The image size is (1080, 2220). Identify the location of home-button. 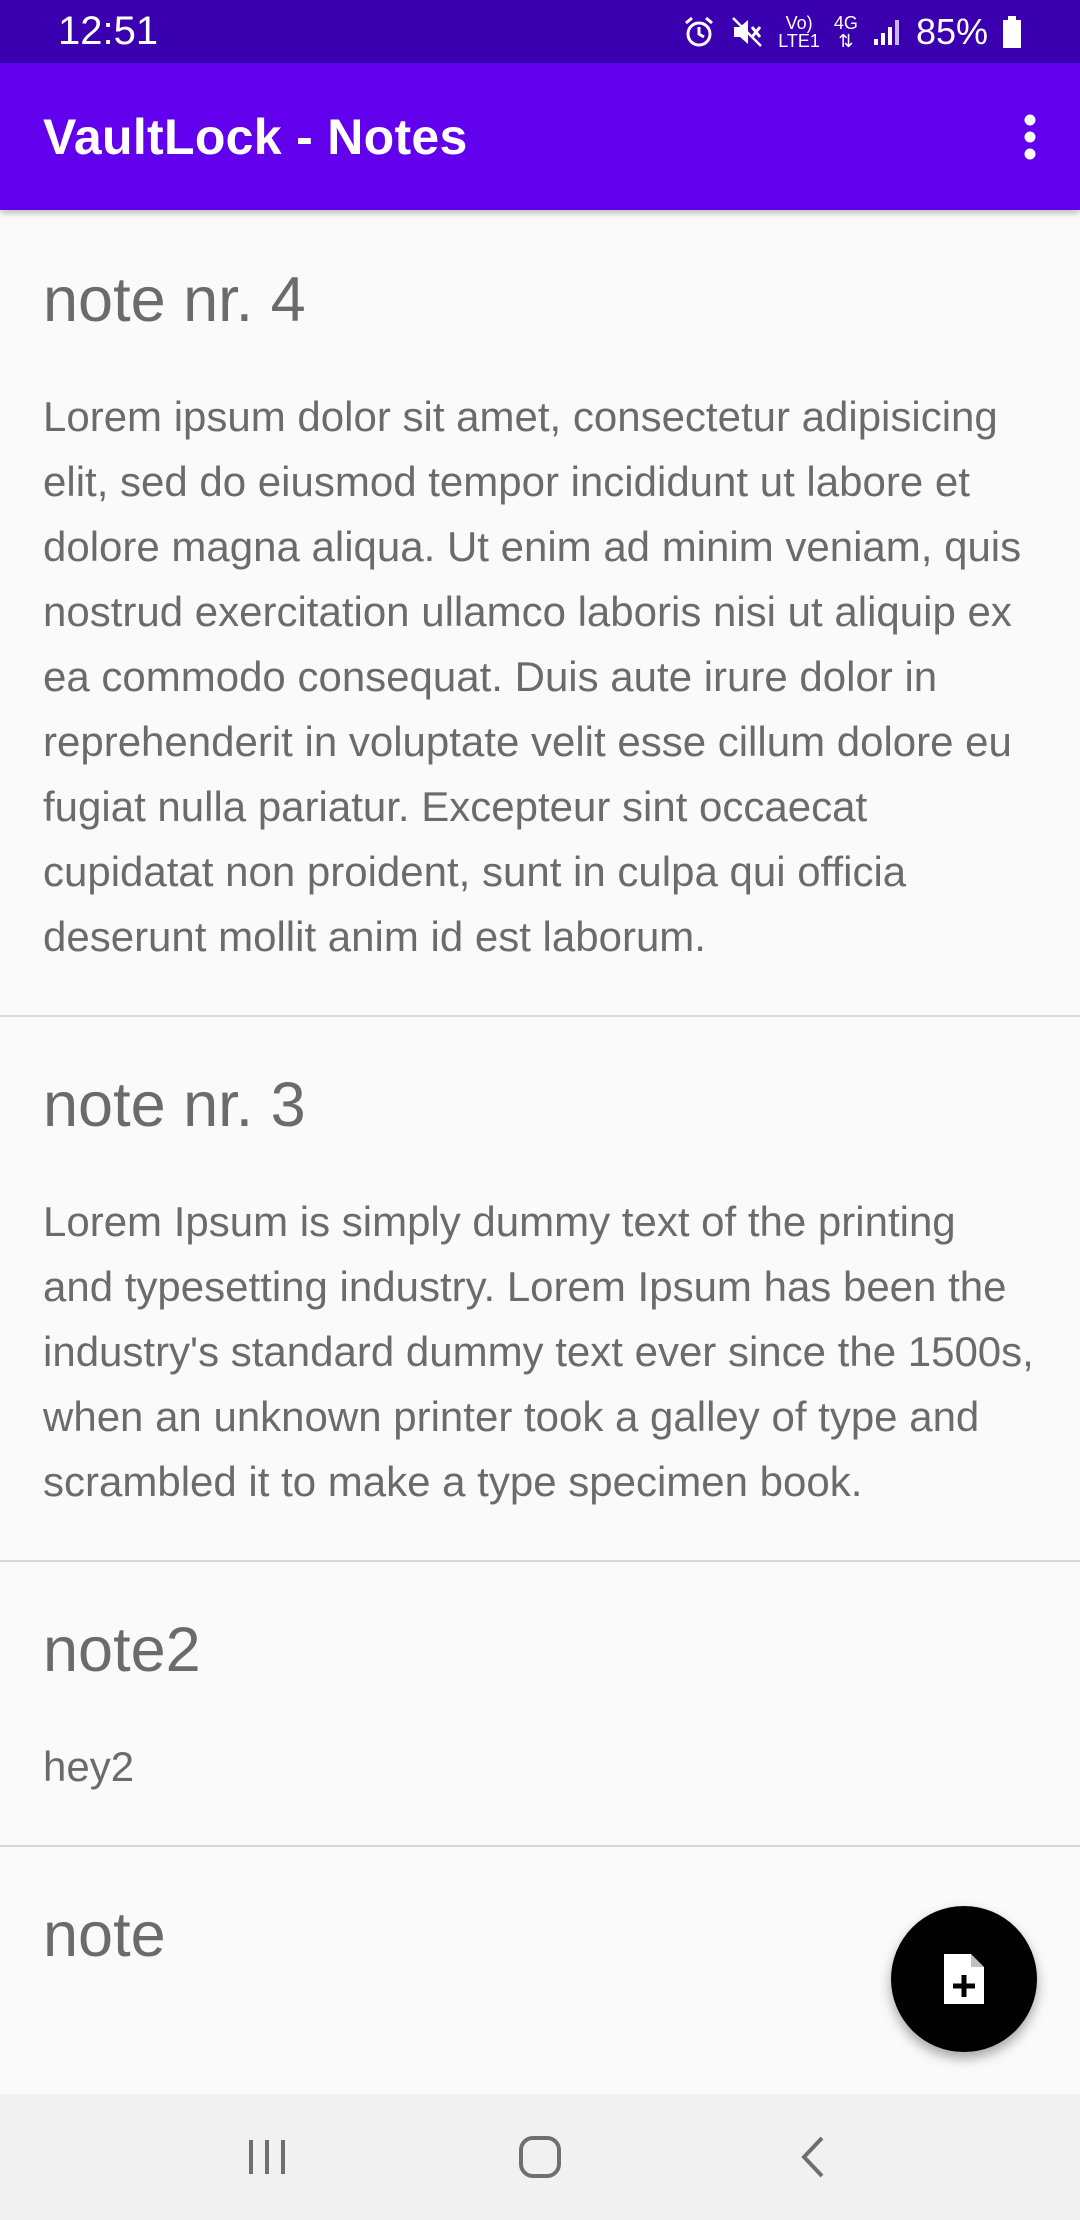
(540, 2157).